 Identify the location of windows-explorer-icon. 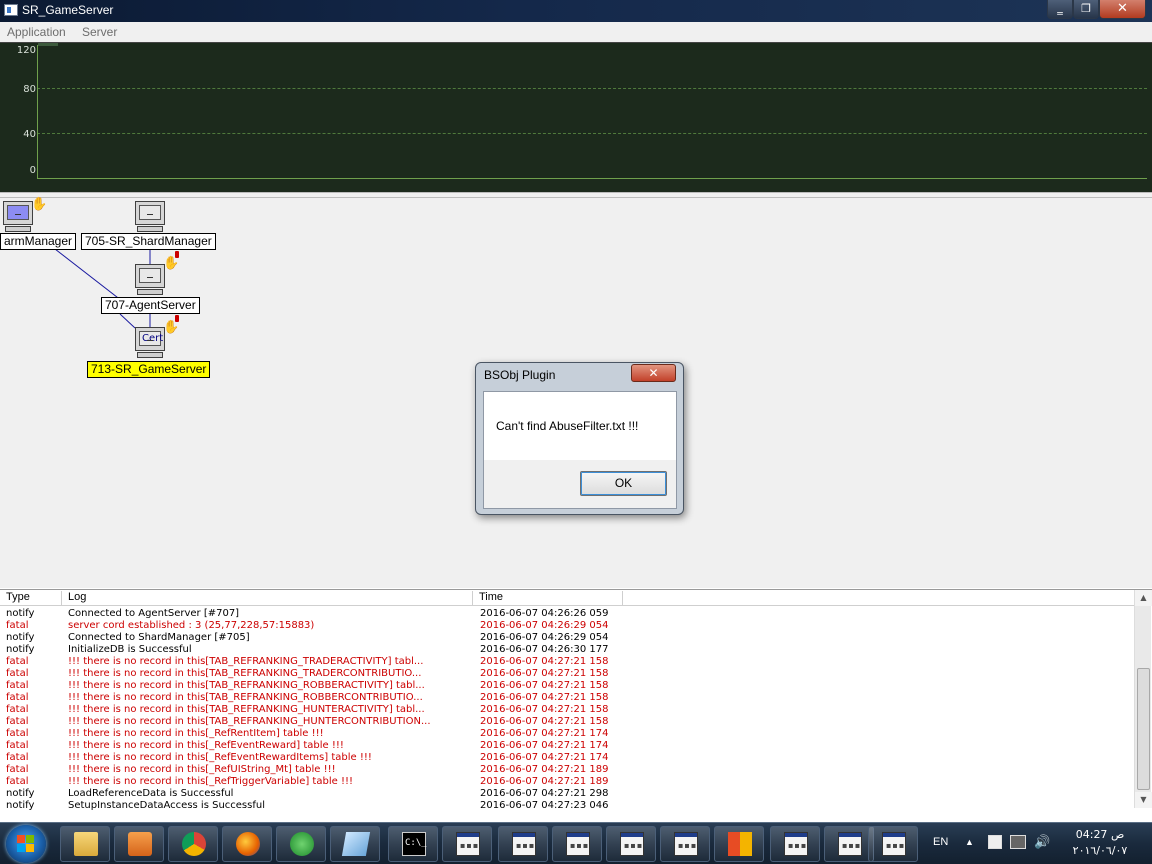
(86, 844).